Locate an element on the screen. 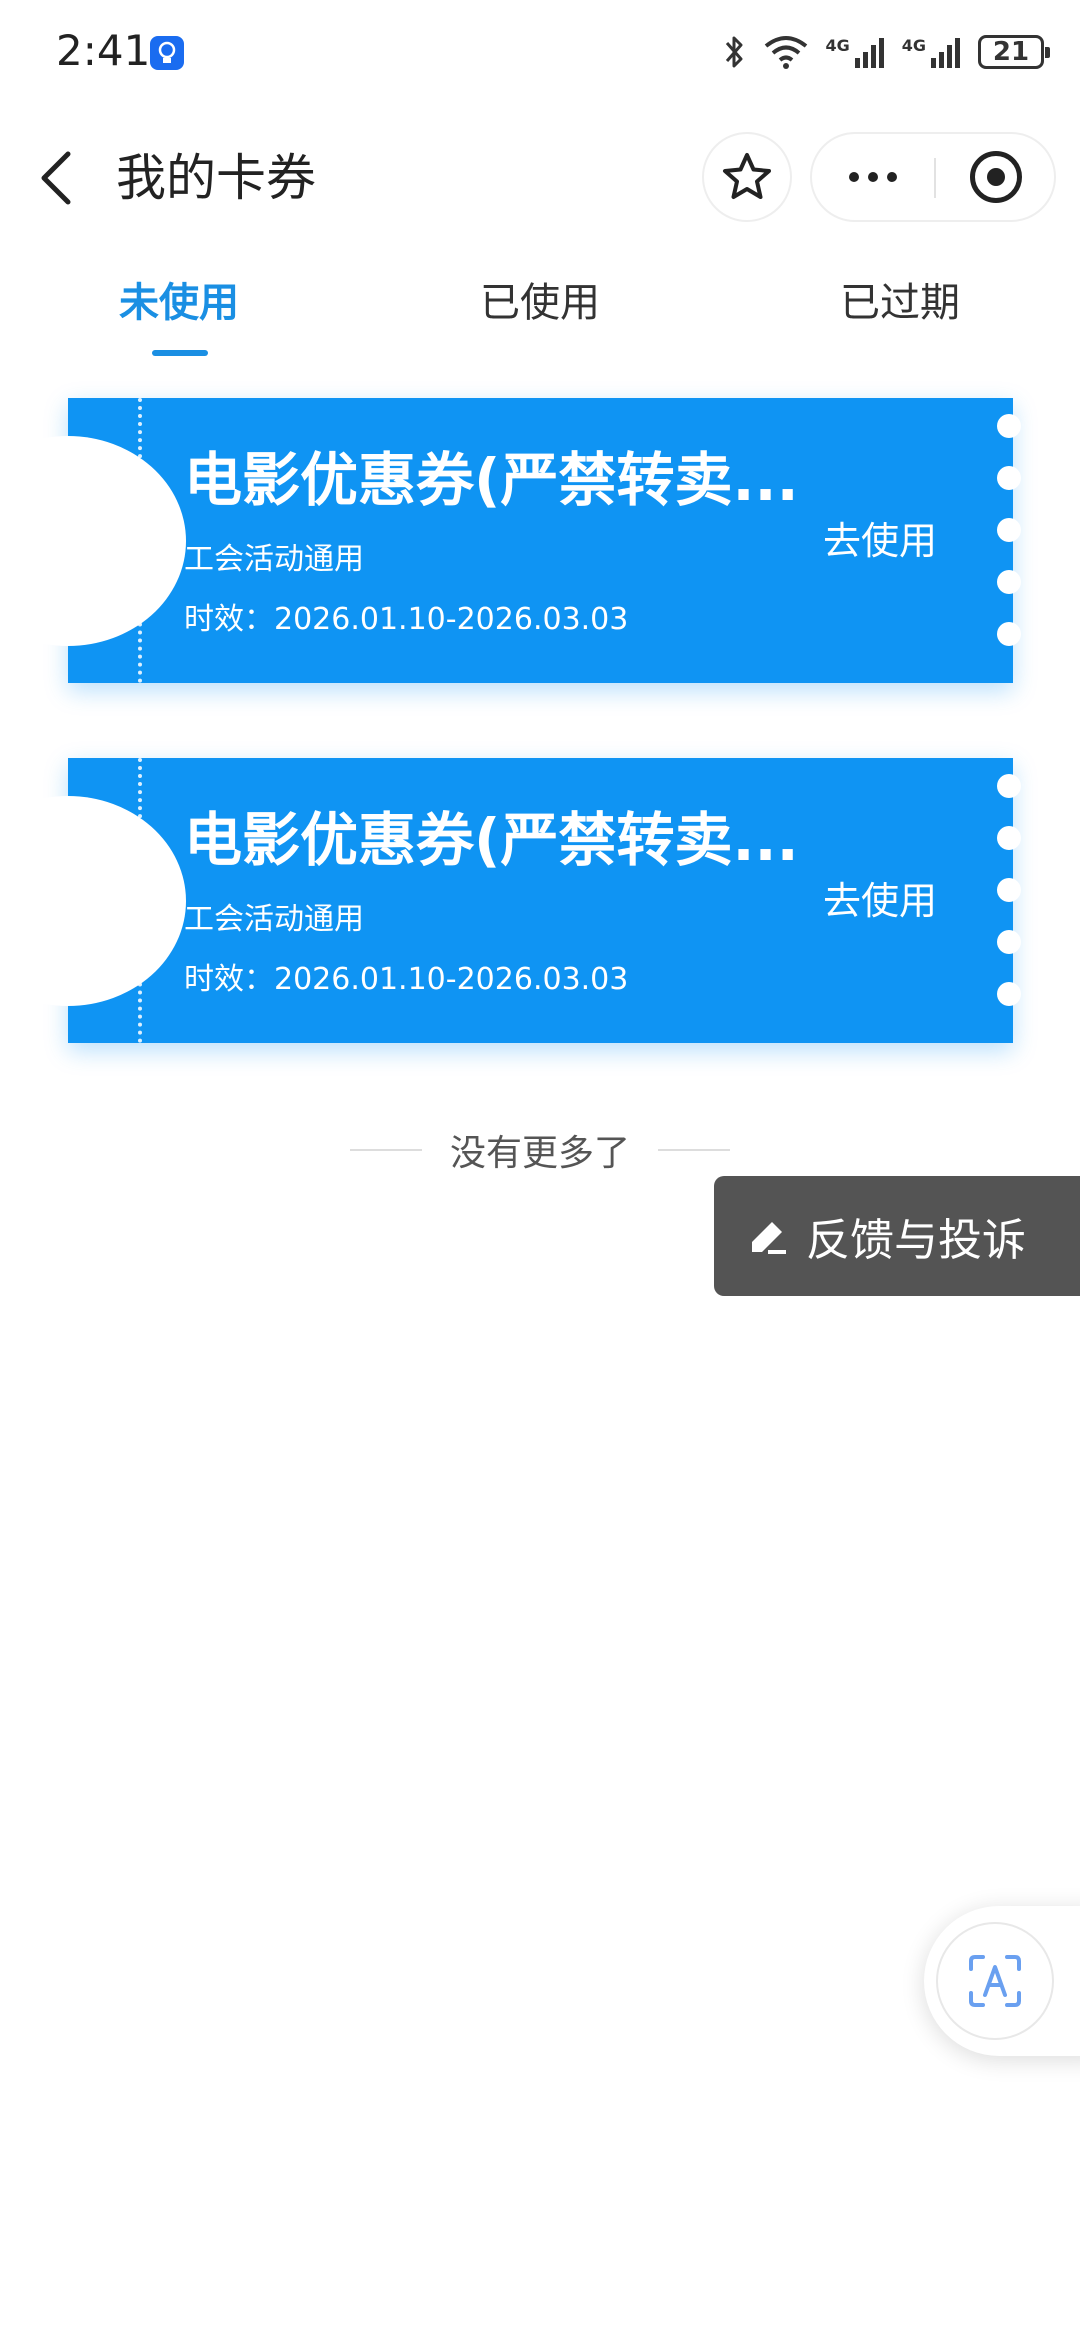 This screenshot has width=1080, height=2340. favorite-button is located at coordinates (747, 177).